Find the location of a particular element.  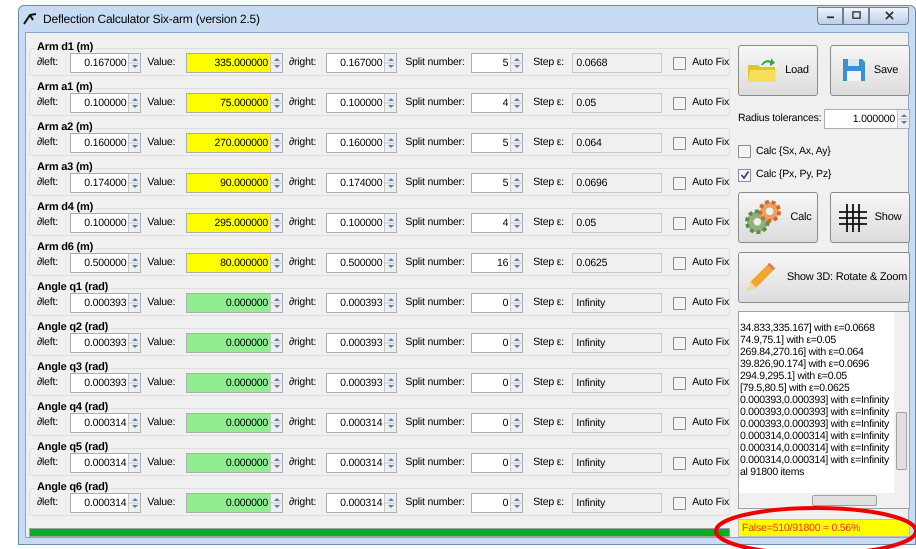

show-3d-button: Show 3D: Rotate & Zoom is located at coordinates (824, 277).